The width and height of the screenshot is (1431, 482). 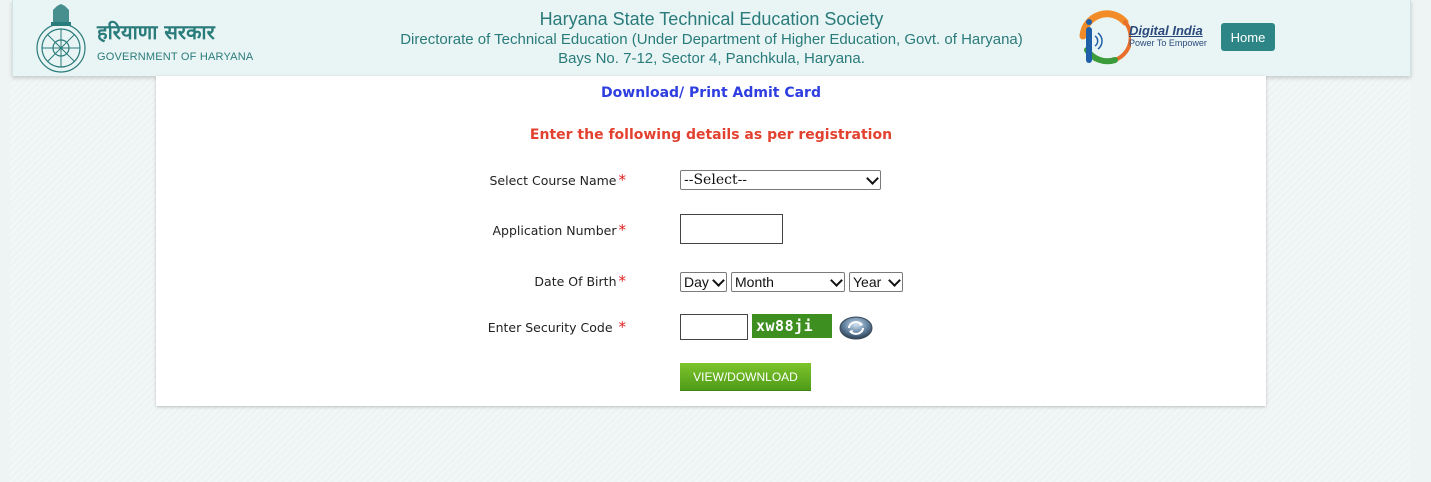 What do you see at coordinates (714, 327) in the screenshot?
I see `security-code-input` at bounding box center [714, 327].